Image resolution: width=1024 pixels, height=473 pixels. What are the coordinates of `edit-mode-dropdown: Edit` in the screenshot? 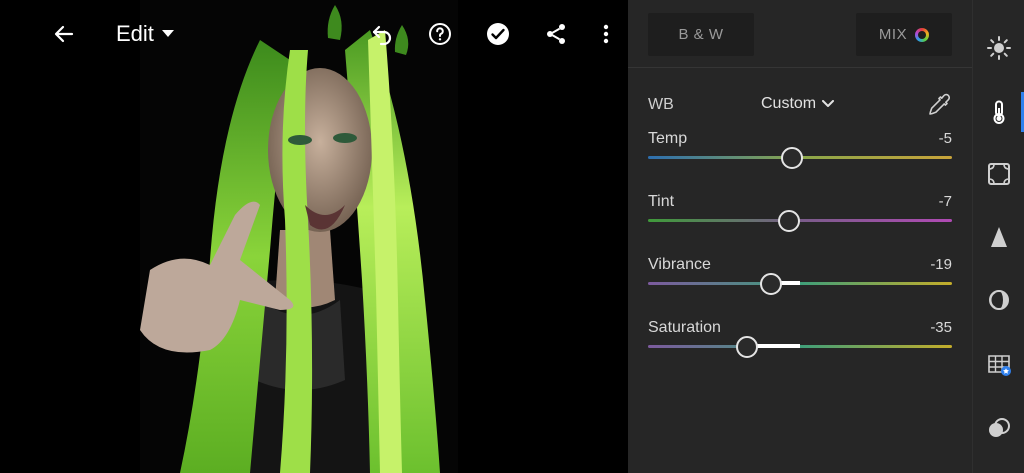 It's located at (145, 34).